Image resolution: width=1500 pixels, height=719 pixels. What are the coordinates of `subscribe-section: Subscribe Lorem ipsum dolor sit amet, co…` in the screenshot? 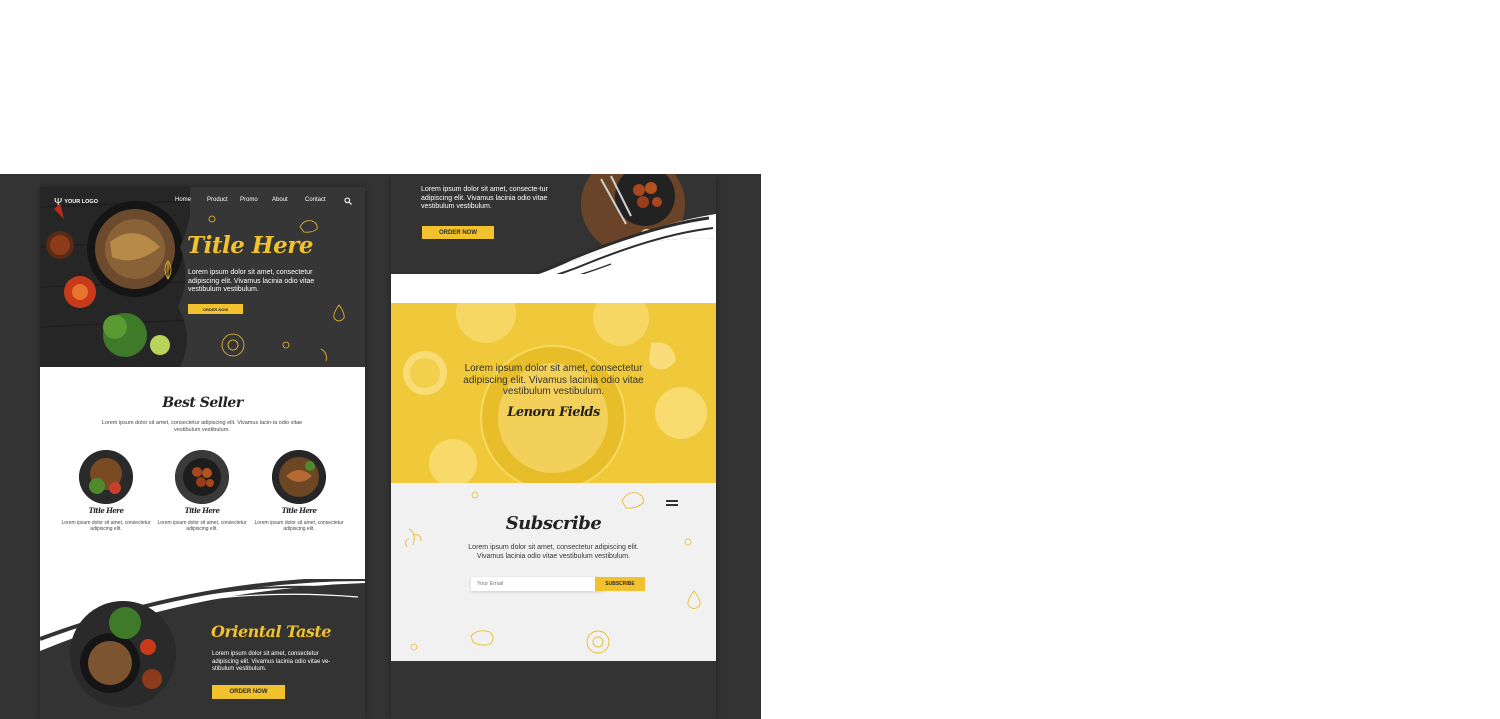 It's located at (553, 572).